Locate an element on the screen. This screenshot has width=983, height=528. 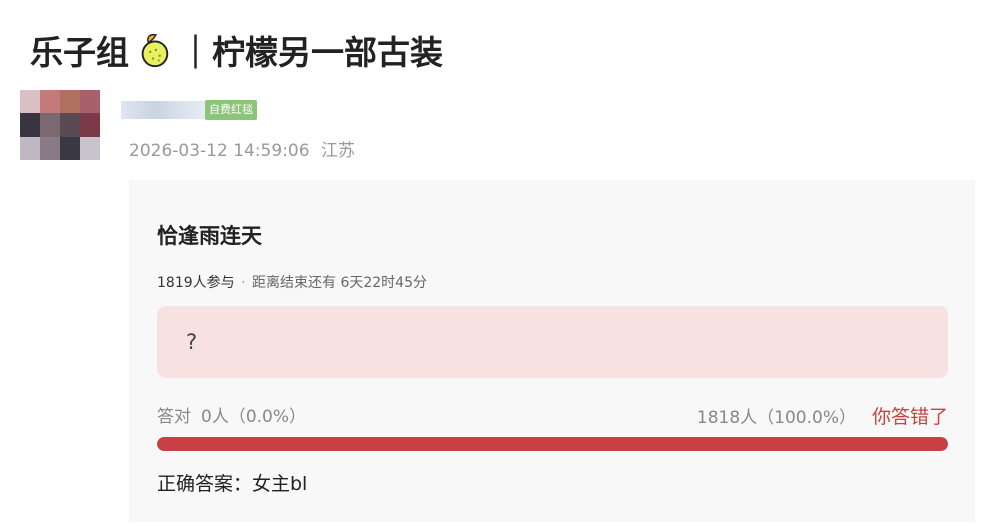
status-badge: 自费红毯 is located at coordinates (231, 110).